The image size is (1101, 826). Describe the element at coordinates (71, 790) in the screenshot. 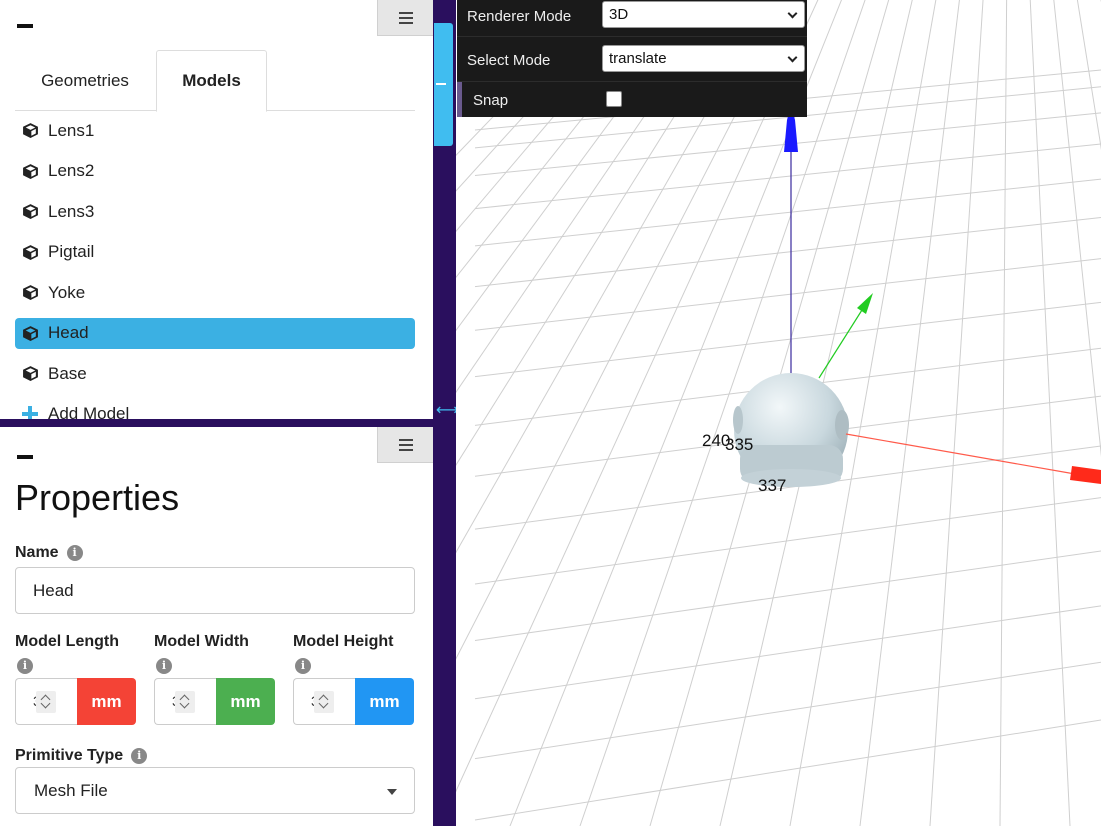

I see `primitive-type-value: Mesh File` at that location.